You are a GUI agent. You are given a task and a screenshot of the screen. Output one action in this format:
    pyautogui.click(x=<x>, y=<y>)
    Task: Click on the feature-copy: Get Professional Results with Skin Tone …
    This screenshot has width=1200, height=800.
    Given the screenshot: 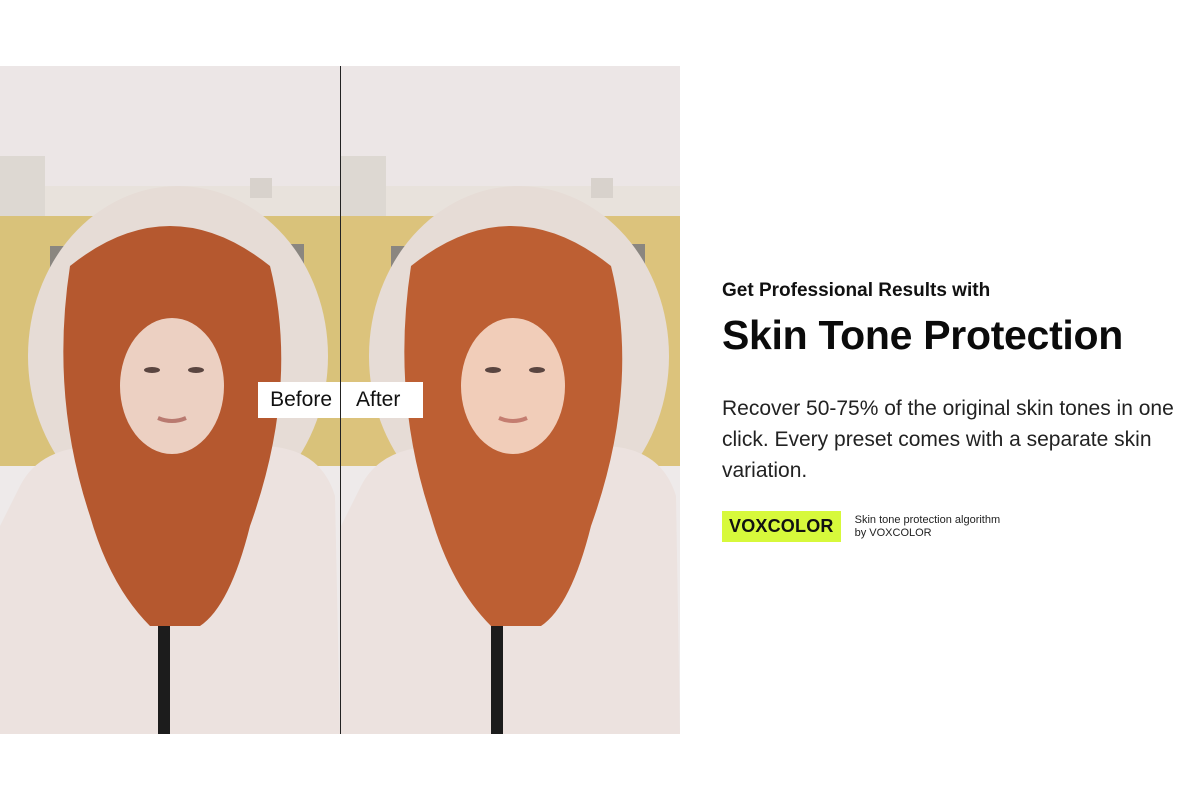 What is the action you would take?
    pyautogui.click(x=952, y=411)
    